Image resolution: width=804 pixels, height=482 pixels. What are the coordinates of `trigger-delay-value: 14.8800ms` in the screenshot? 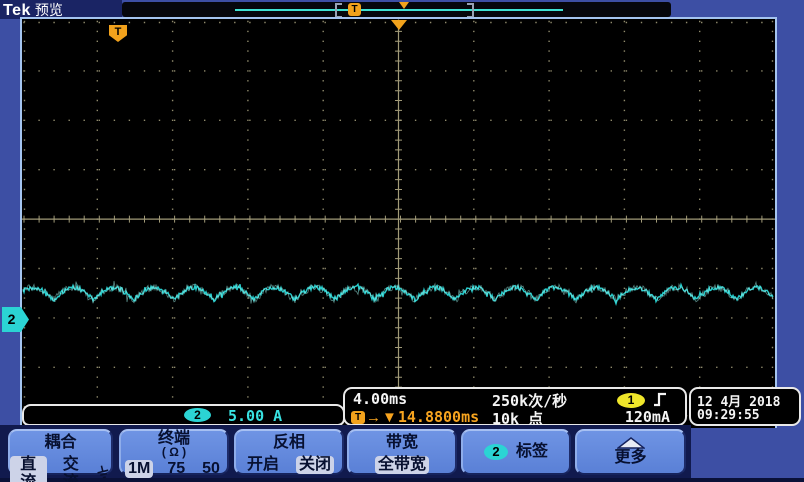 It's located at (438, 417).